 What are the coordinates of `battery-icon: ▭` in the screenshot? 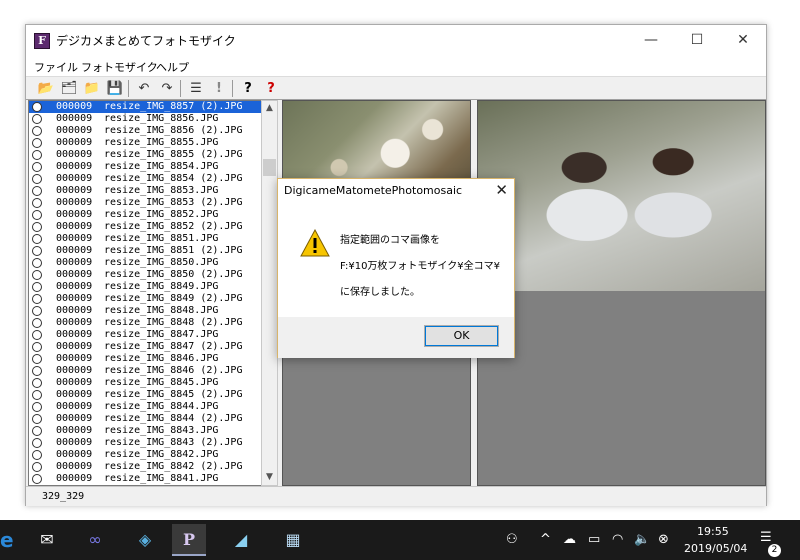 It's located at (594, 539).